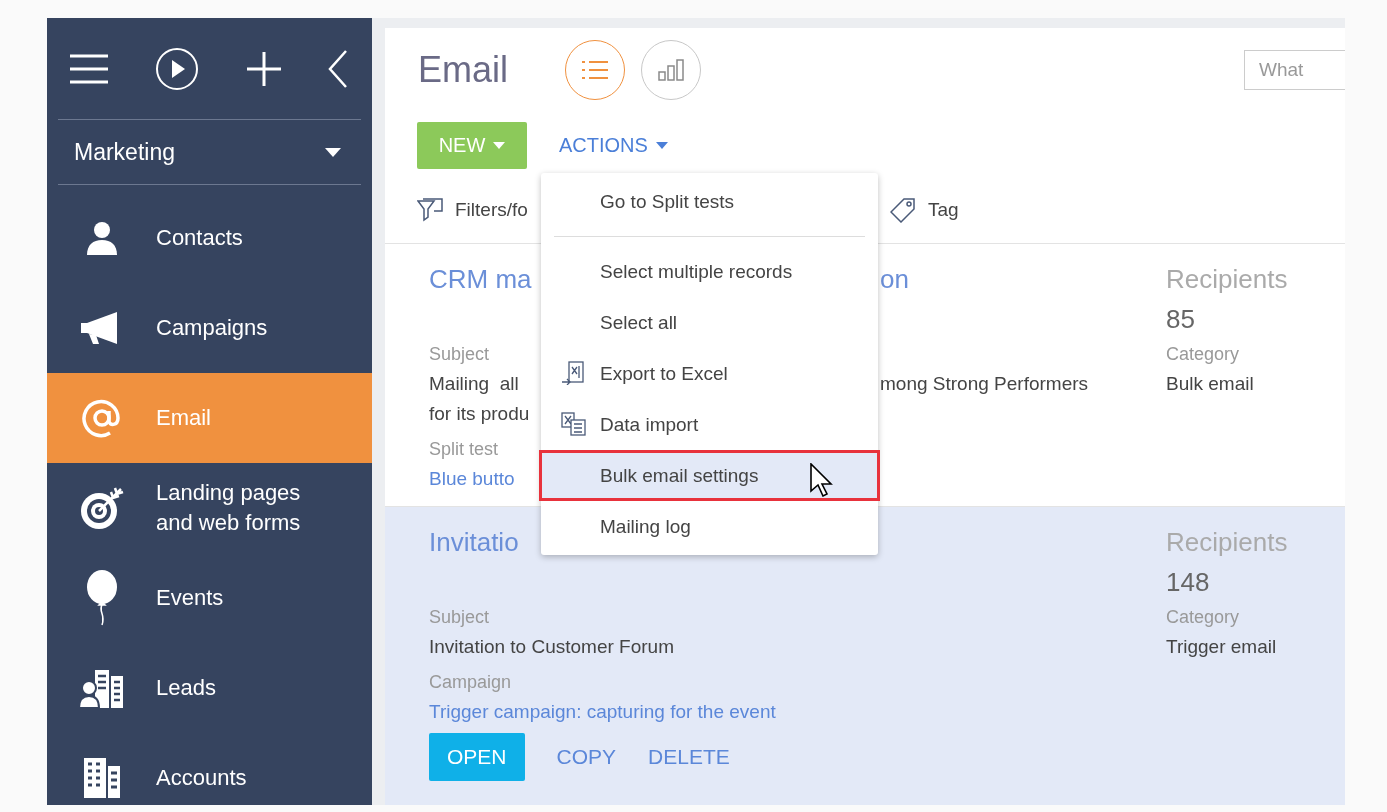 The image size is (1387, 812). I want to click on person-building-icon, so click(101, 688).